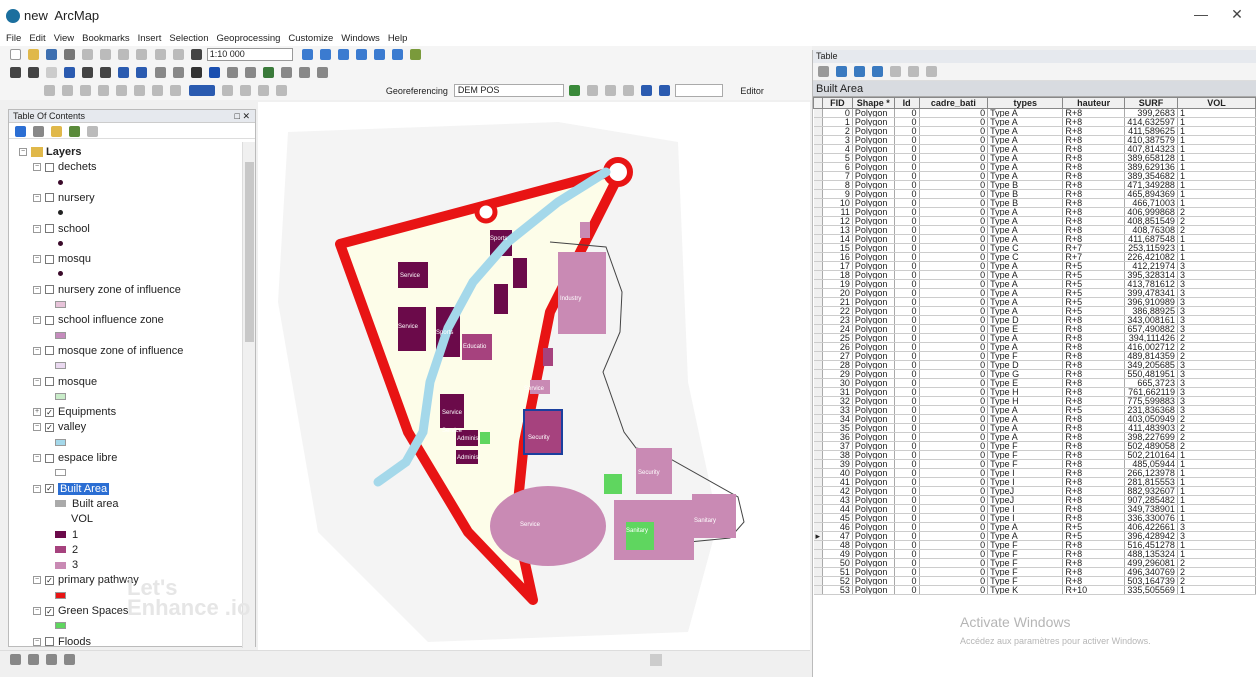  What do you see at coordinates (70, 659) in the screenshot?
I see `pause-icon` at bounding box center [70, 659].